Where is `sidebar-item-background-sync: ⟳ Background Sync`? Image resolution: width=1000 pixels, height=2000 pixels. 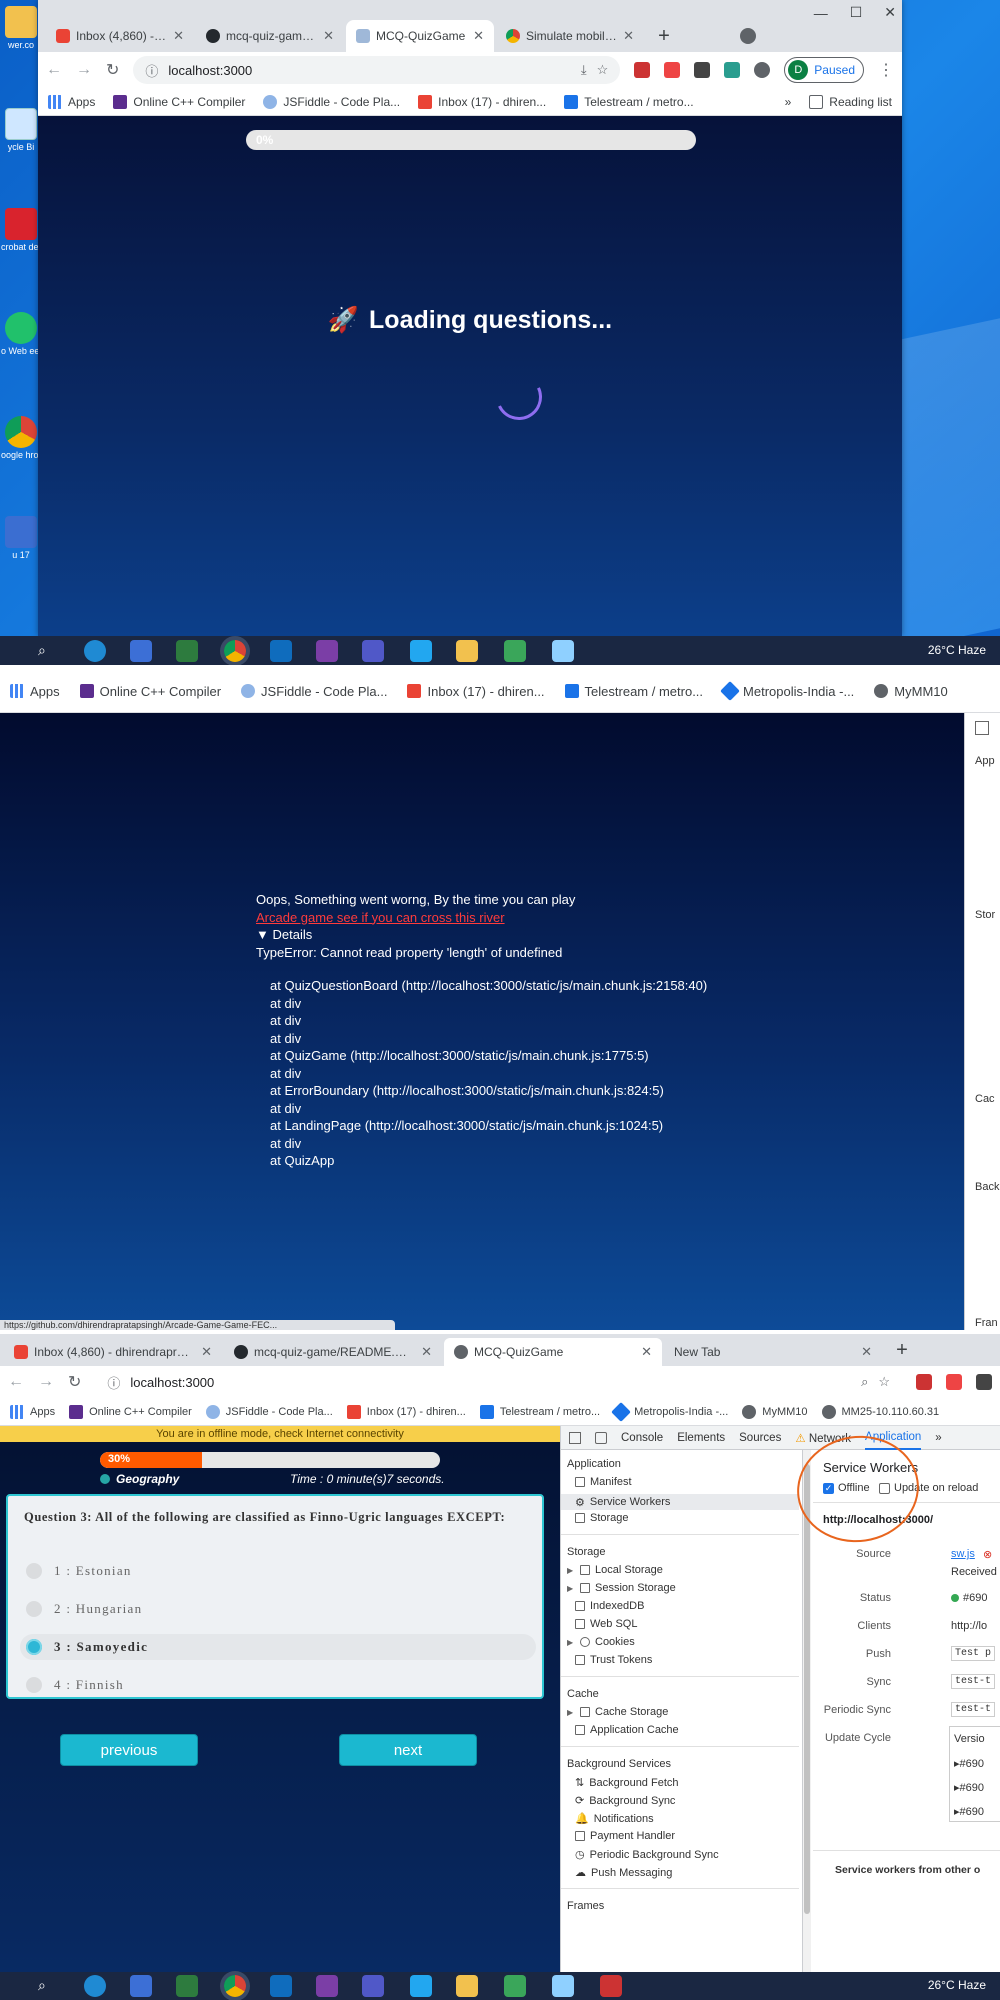 sidebar-item-background-sync: ⟳ Background Sync is located at coordinates (625, 1801).